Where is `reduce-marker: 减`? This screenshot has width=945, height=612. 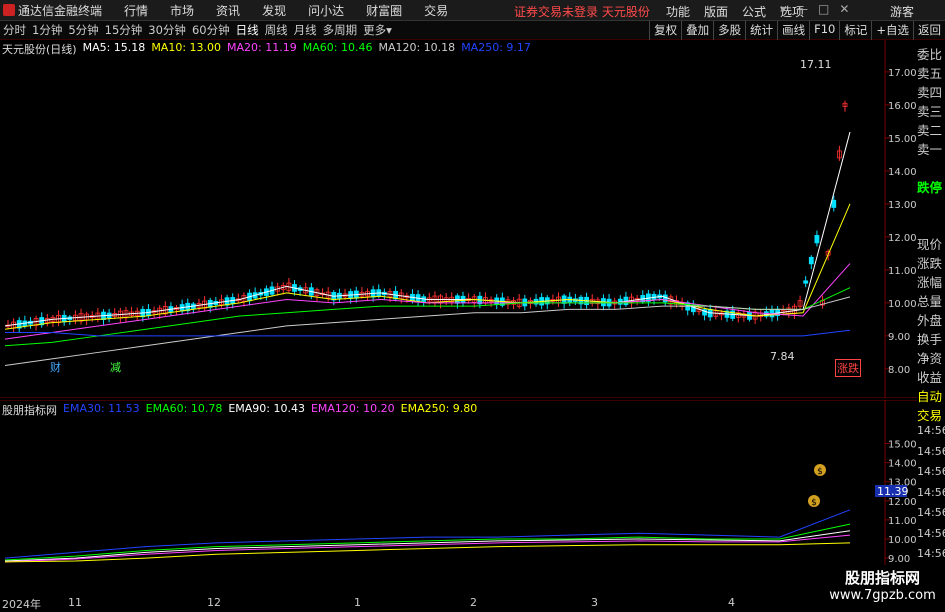 reduce-marker: 减 is located at coordinates (115, 367).